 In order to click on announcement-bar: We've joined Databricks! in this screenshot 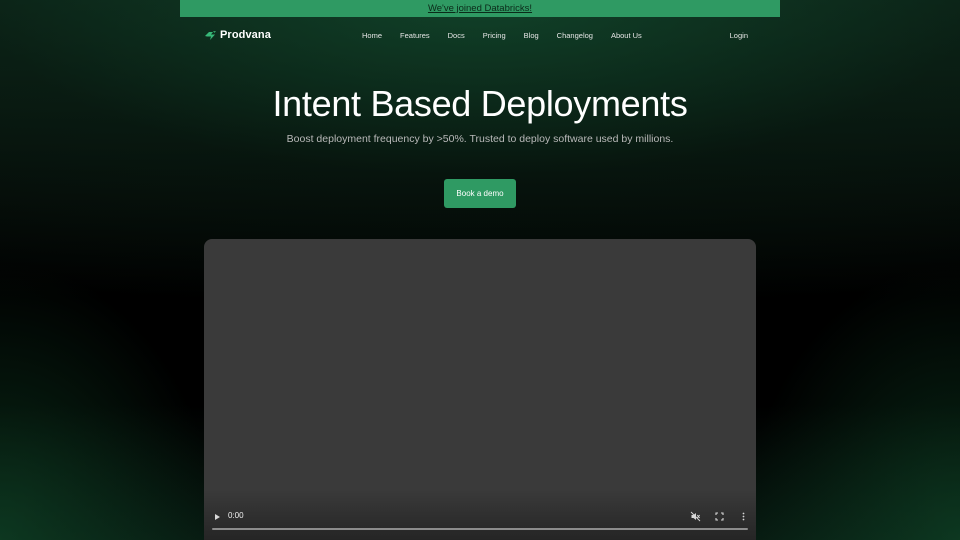, I will do `click(480, 8)`.